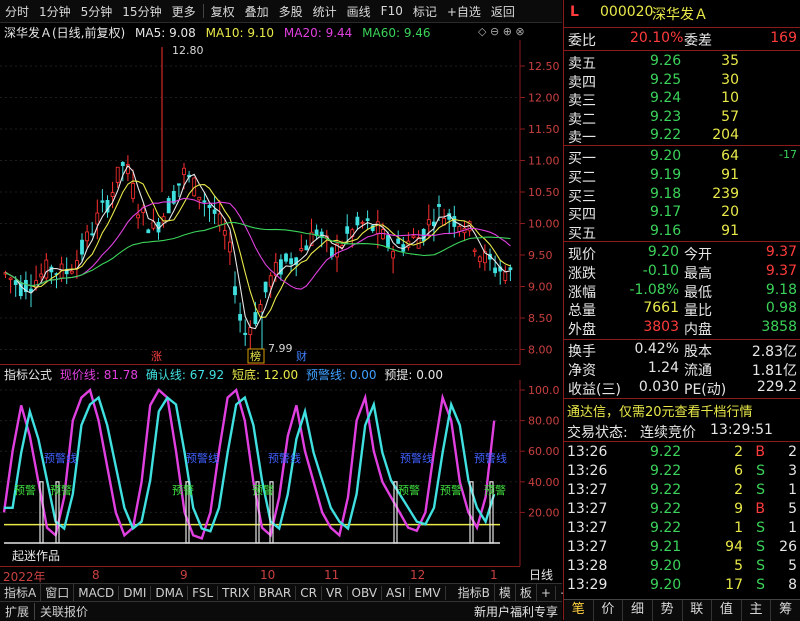 This screenshot has width=800, height=621. Describe the element at coordinates (519, 31) in the screenshot. I see `close-icon: ⊗` at that location.